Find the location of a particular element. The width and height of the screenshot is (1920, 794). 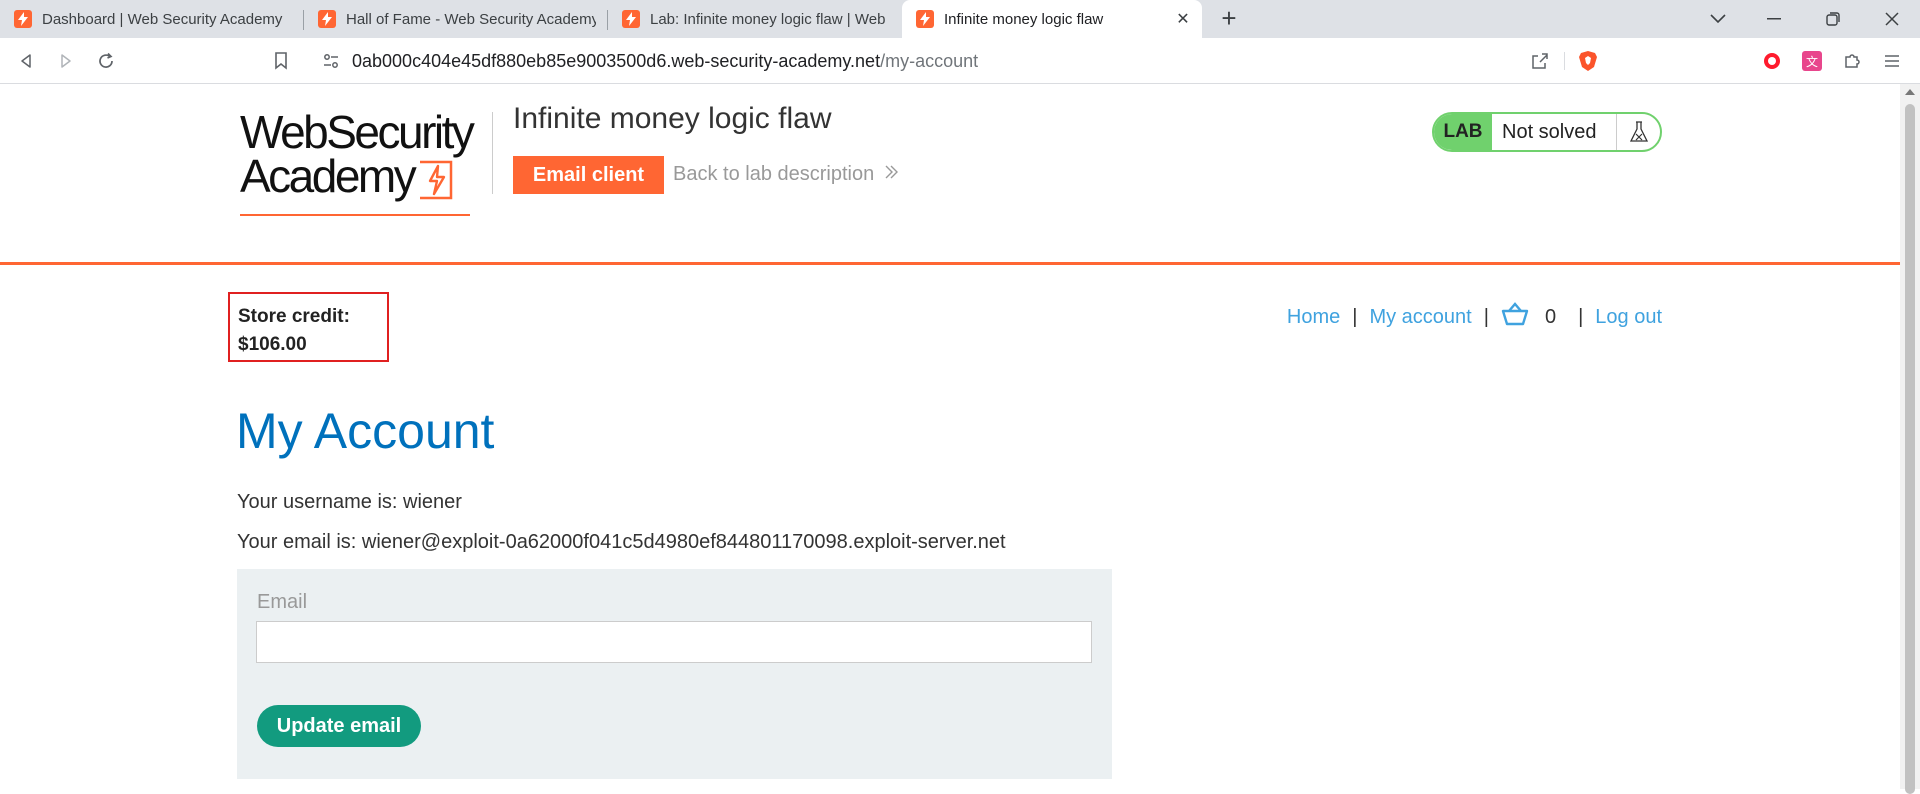

brave-shields-icon is located at coordinates (1588, 63).